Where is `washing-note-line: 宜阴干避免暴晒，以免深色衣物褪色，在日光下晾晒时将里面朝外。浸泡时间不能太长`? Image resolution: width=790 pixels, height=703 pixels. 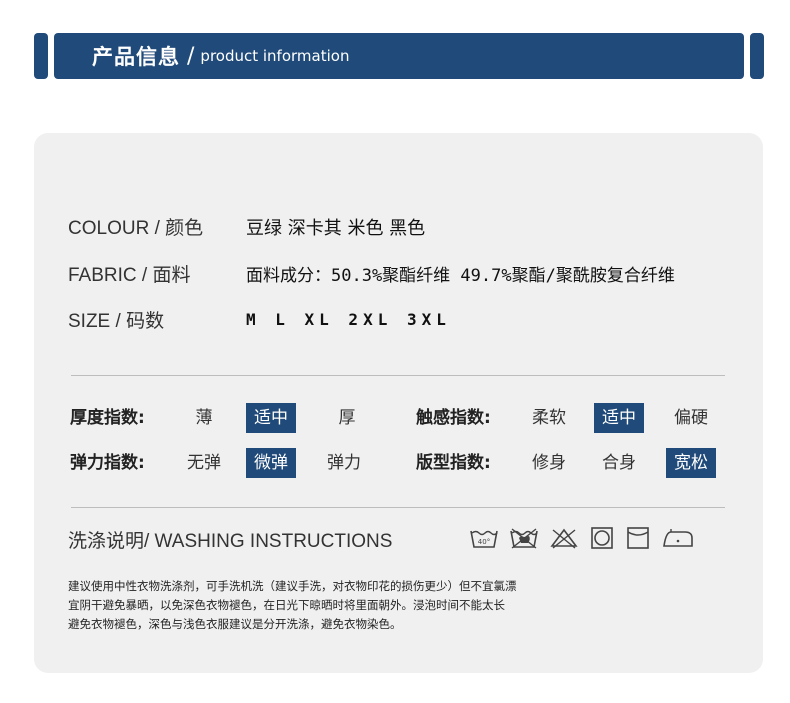 washing-note-line: 宜阴干避免暴晒，以免深色衣物褪色，在日光下晾晒时将里面朝外。浸泡时间不能太长 is located at coordinates (286, 605).